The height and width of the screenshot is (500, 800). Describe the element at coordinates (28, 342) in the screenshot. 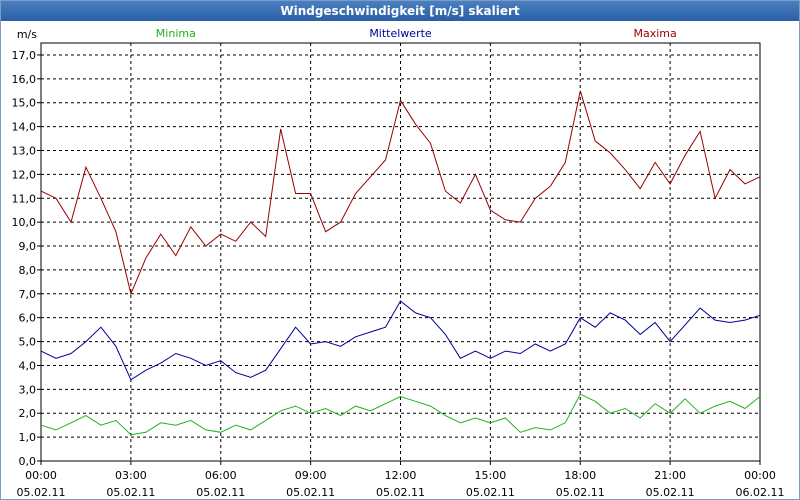

I see `y-tick-label: 5,0` at that location.